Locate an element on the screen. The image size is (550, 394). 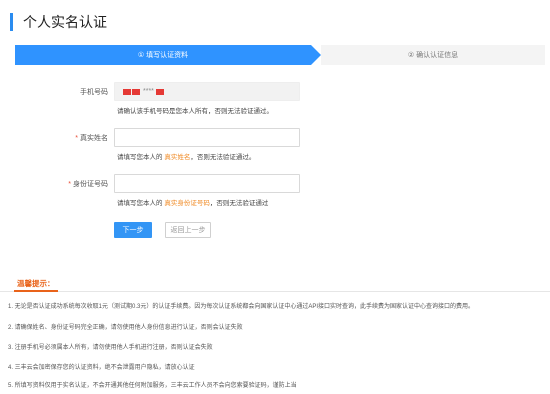
idnum-hint-emphasis: 真实身份证号码 is located at coordinates (187, 203).